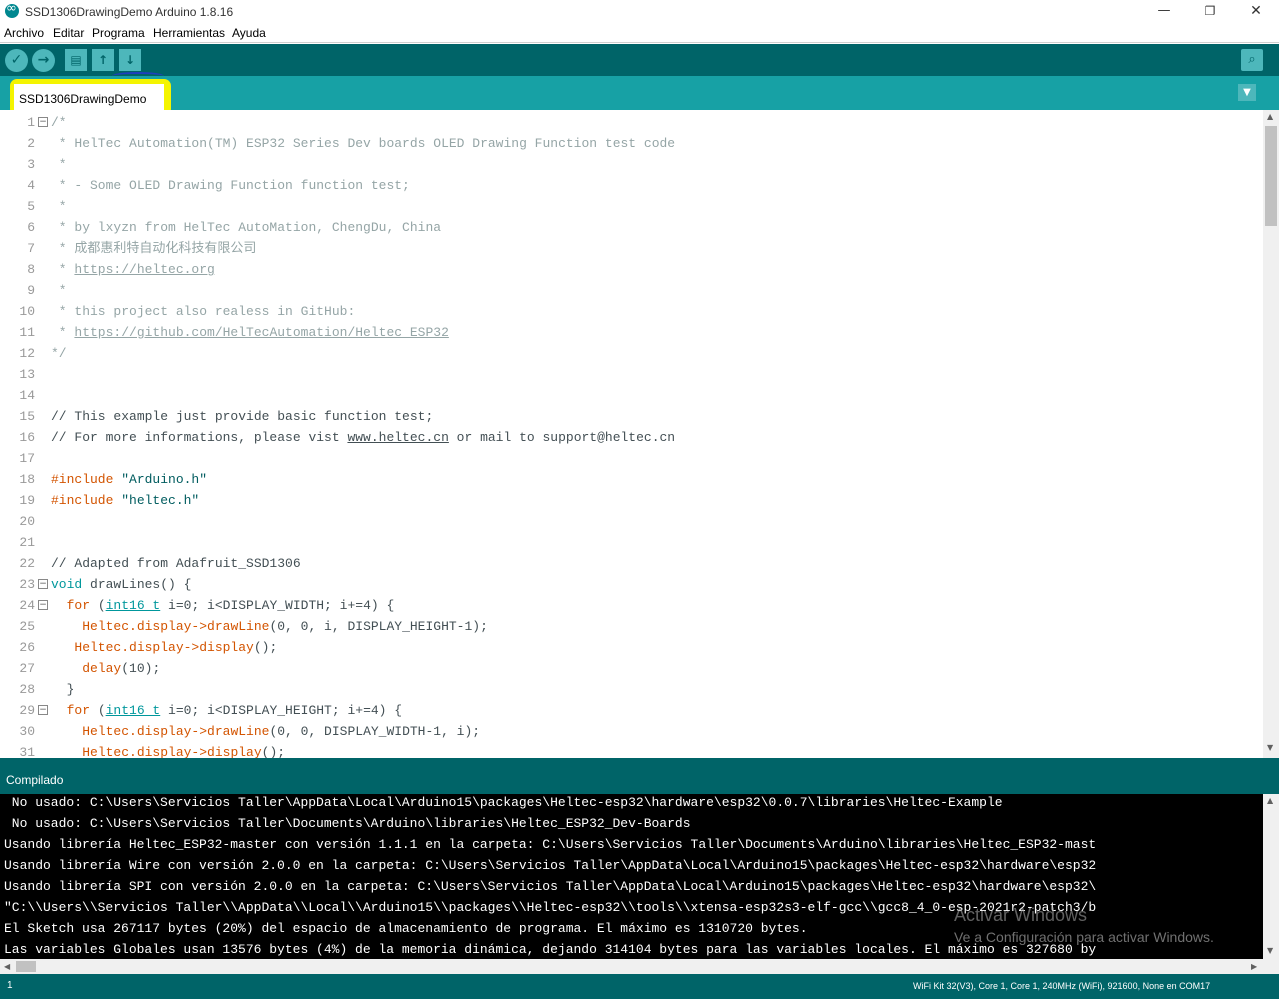 The image size is (1279, 999). Describe the element at coordinates (1164, 11) in the screenshot. I see `minimize-button: —` at that location.